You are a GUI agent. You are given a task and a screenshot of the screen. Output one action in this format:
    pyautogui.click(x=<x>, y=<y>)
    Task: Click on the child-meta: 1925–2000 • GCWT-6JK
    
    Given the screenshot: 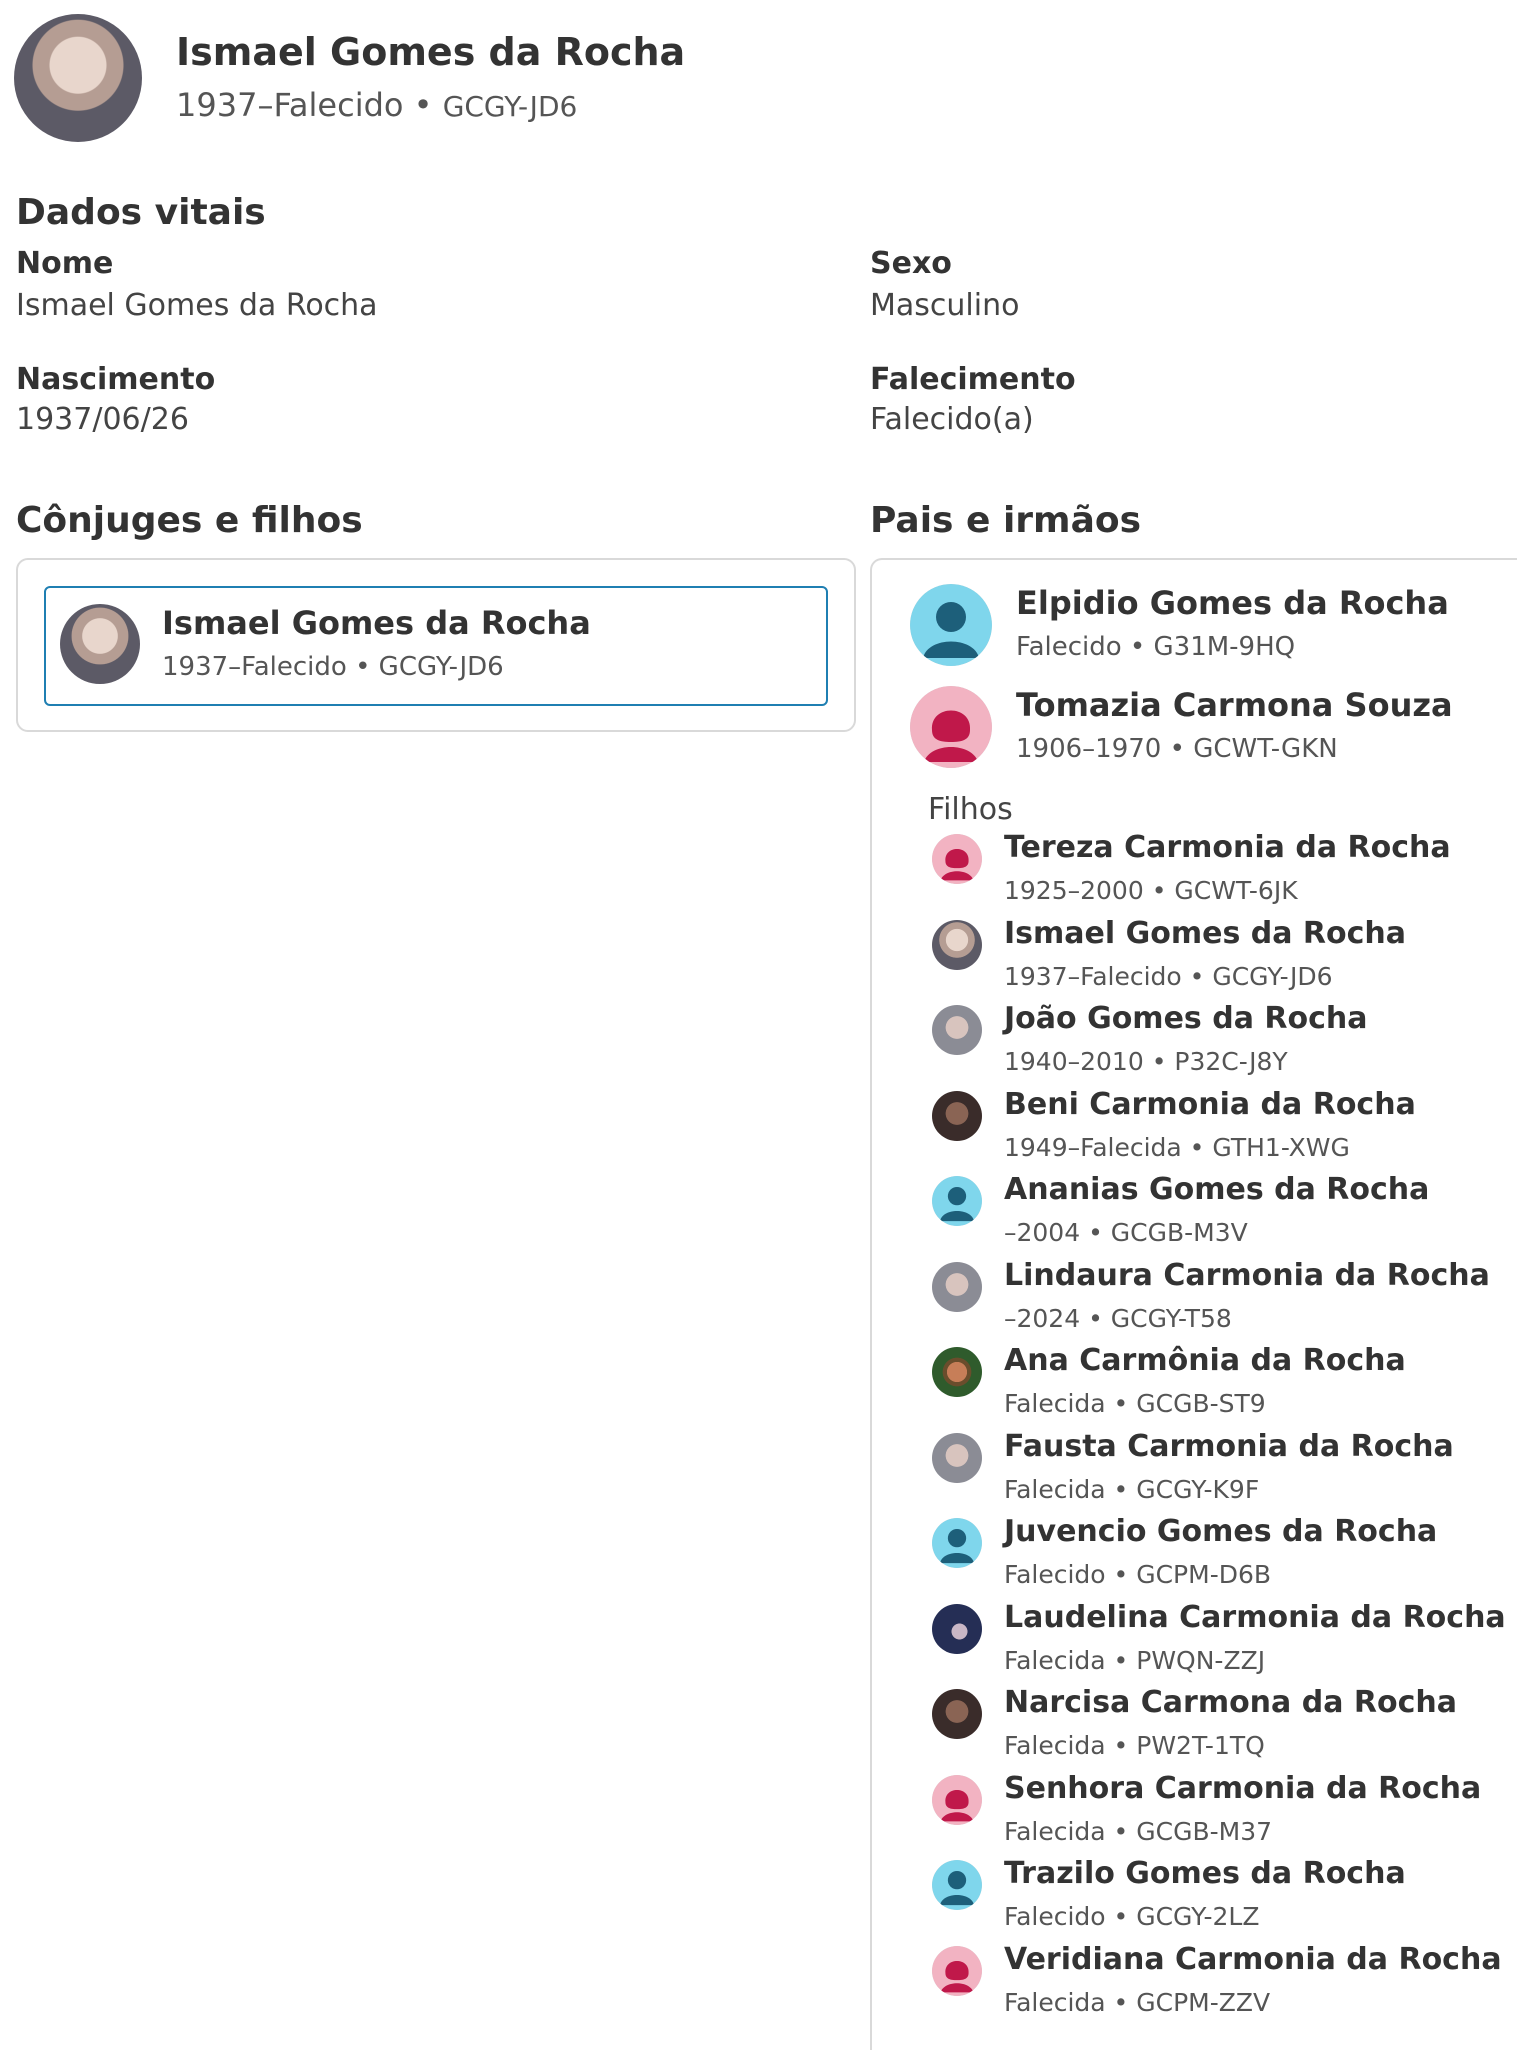 What is the action you would take?
    pyautogui.click(x=1151, y=890)
    